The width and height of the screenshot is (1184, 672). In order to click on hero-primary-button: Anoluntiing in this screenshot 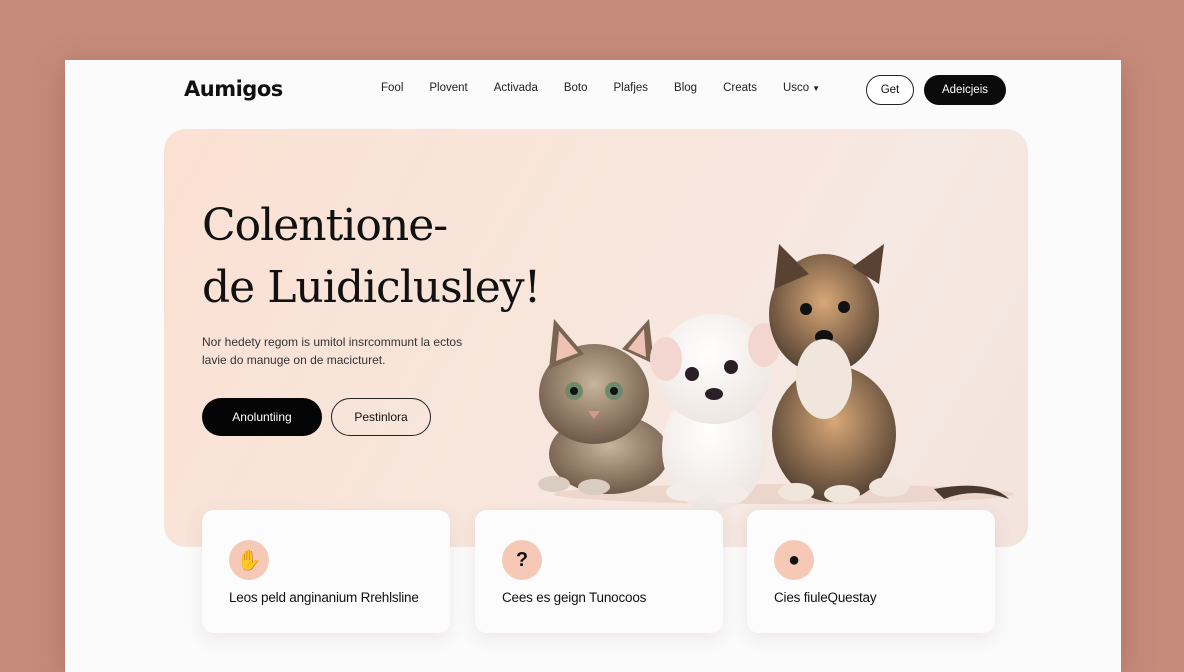, I will do `click(262, 417)`.